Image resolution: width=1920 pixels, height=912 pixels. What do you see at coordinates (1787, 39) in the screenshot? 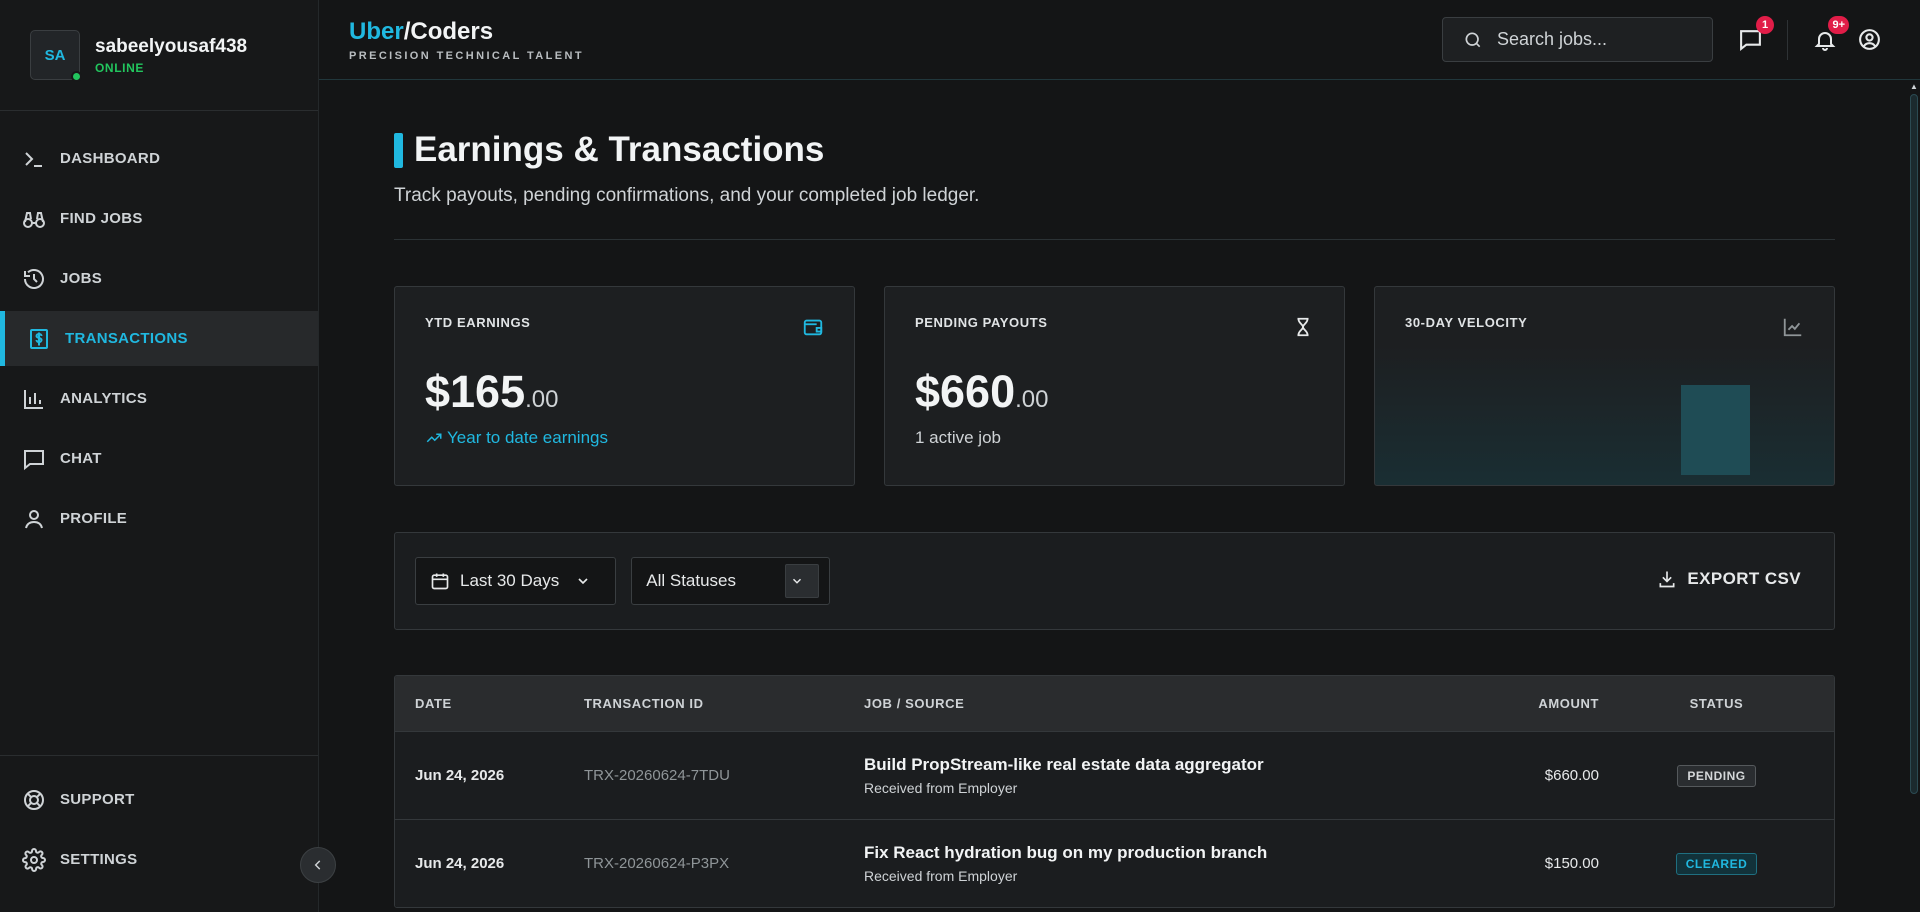
I see `topbar-divider` at bounding box center [1787, 39].